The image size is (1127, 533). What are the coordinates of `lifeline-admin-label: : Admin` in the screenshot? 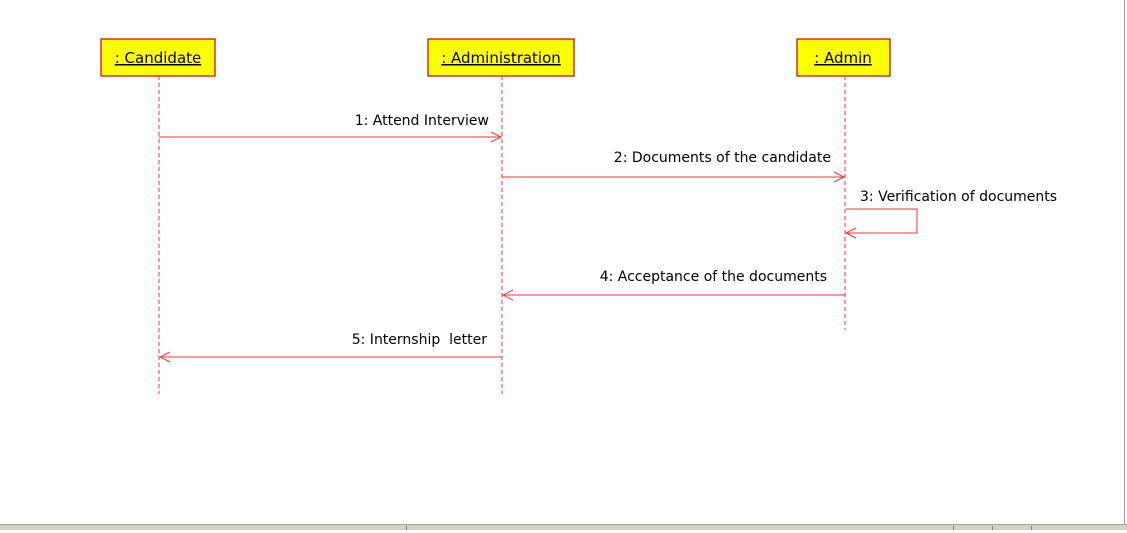 It's located at (843, 58).